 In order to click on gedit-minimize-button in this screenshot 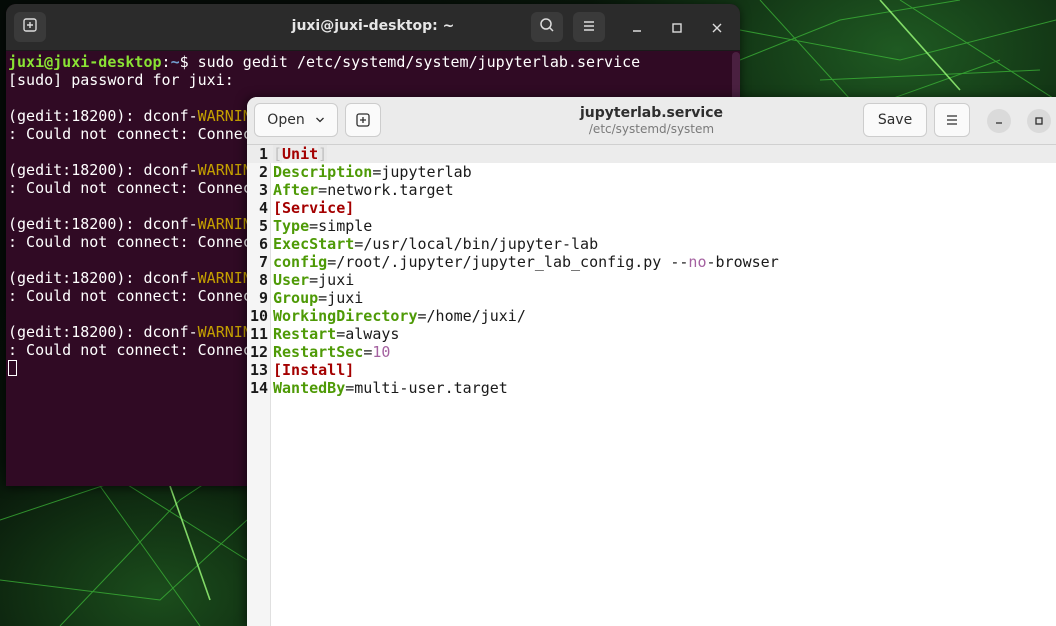, I will do `click(999, 121)`.